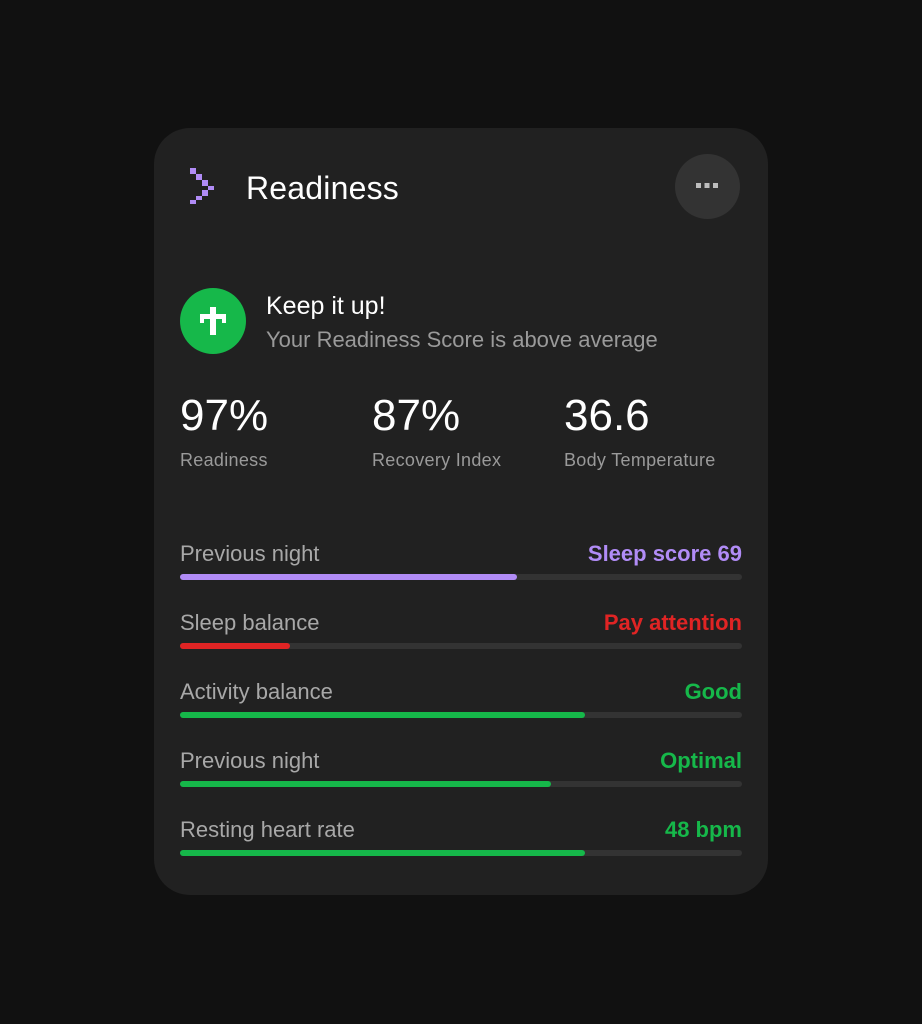 The width and height of the screenshot is (922, 1024). I want to click on metric-readiness: 97% Readiness, so click(275, 435).